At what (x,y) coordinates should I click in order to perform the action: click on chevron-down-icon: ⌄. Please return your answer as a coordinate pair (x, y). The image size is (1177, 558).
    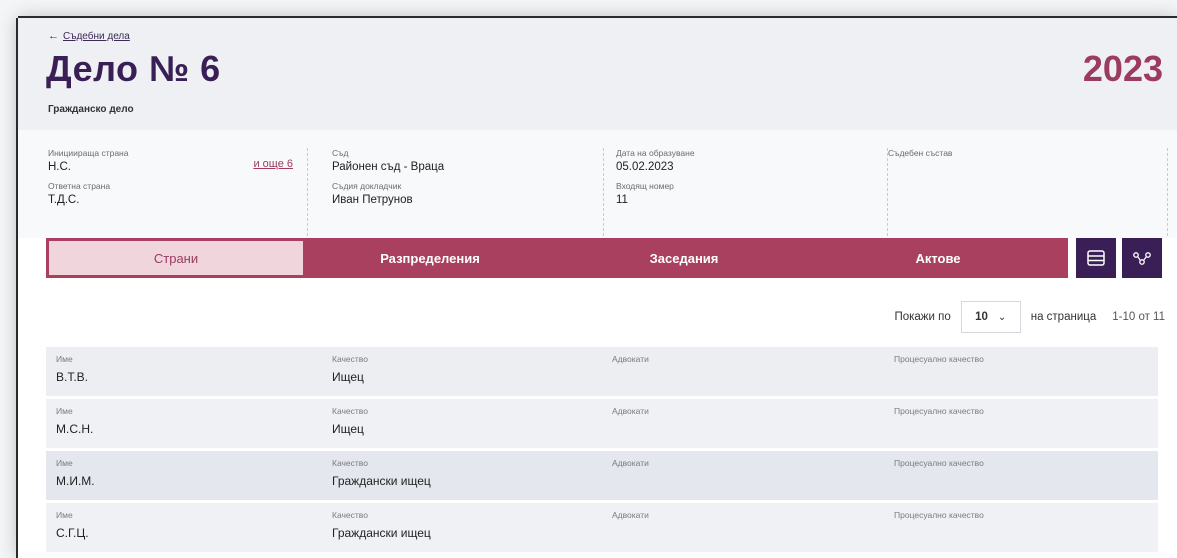
    Looking at the image, I should click on (1002, 317).